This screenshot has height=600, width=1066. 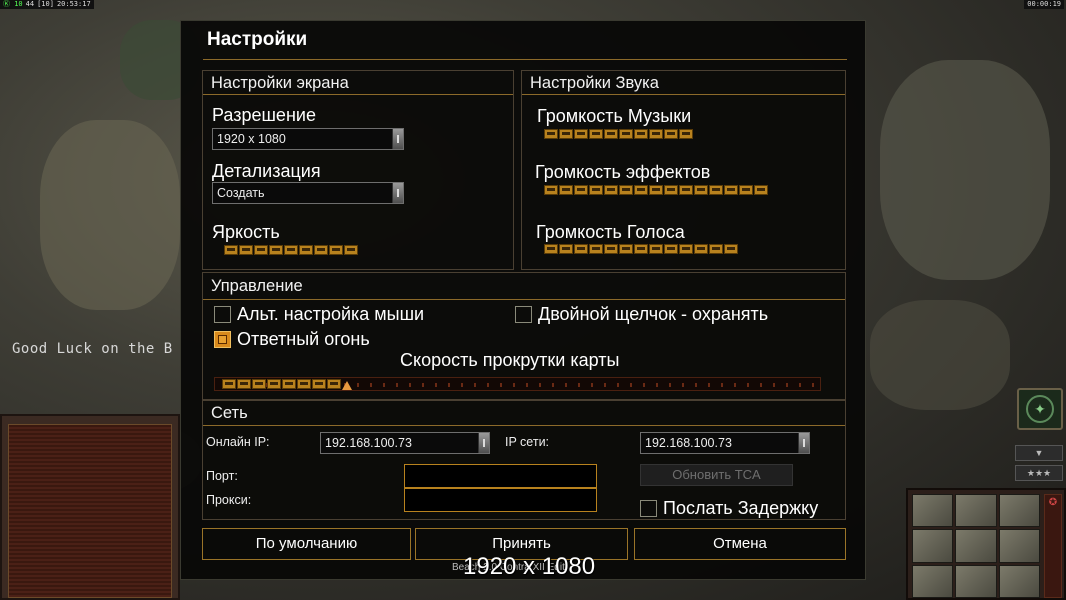 I want to click on radar-panel, so click(x=90, y=507).